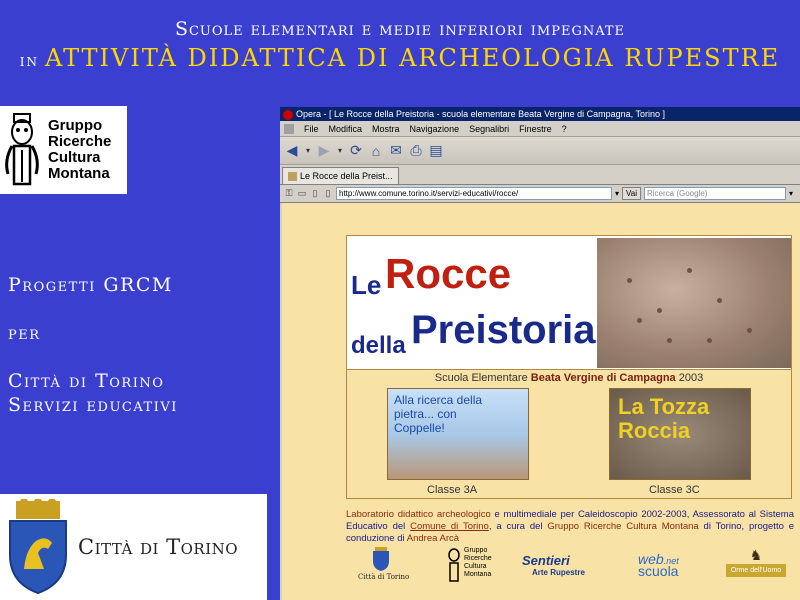 Image resolution: width=800 pixels, height=600 pixels. I want to click on print-icon: ⎙, so click(416, 150).